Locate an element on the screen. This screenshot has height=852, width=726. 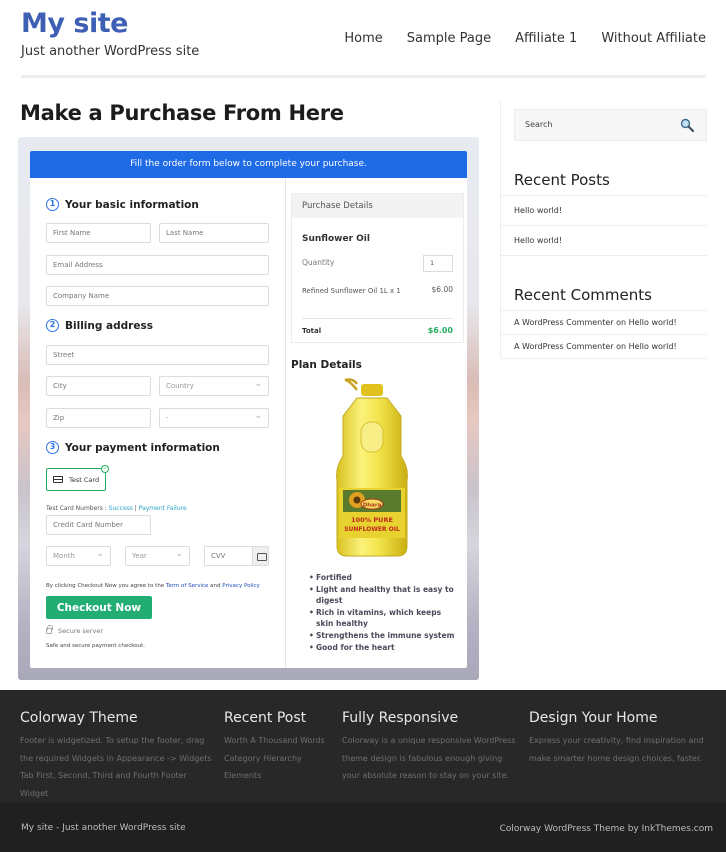
card-icon is located at coordinates (260, 556).